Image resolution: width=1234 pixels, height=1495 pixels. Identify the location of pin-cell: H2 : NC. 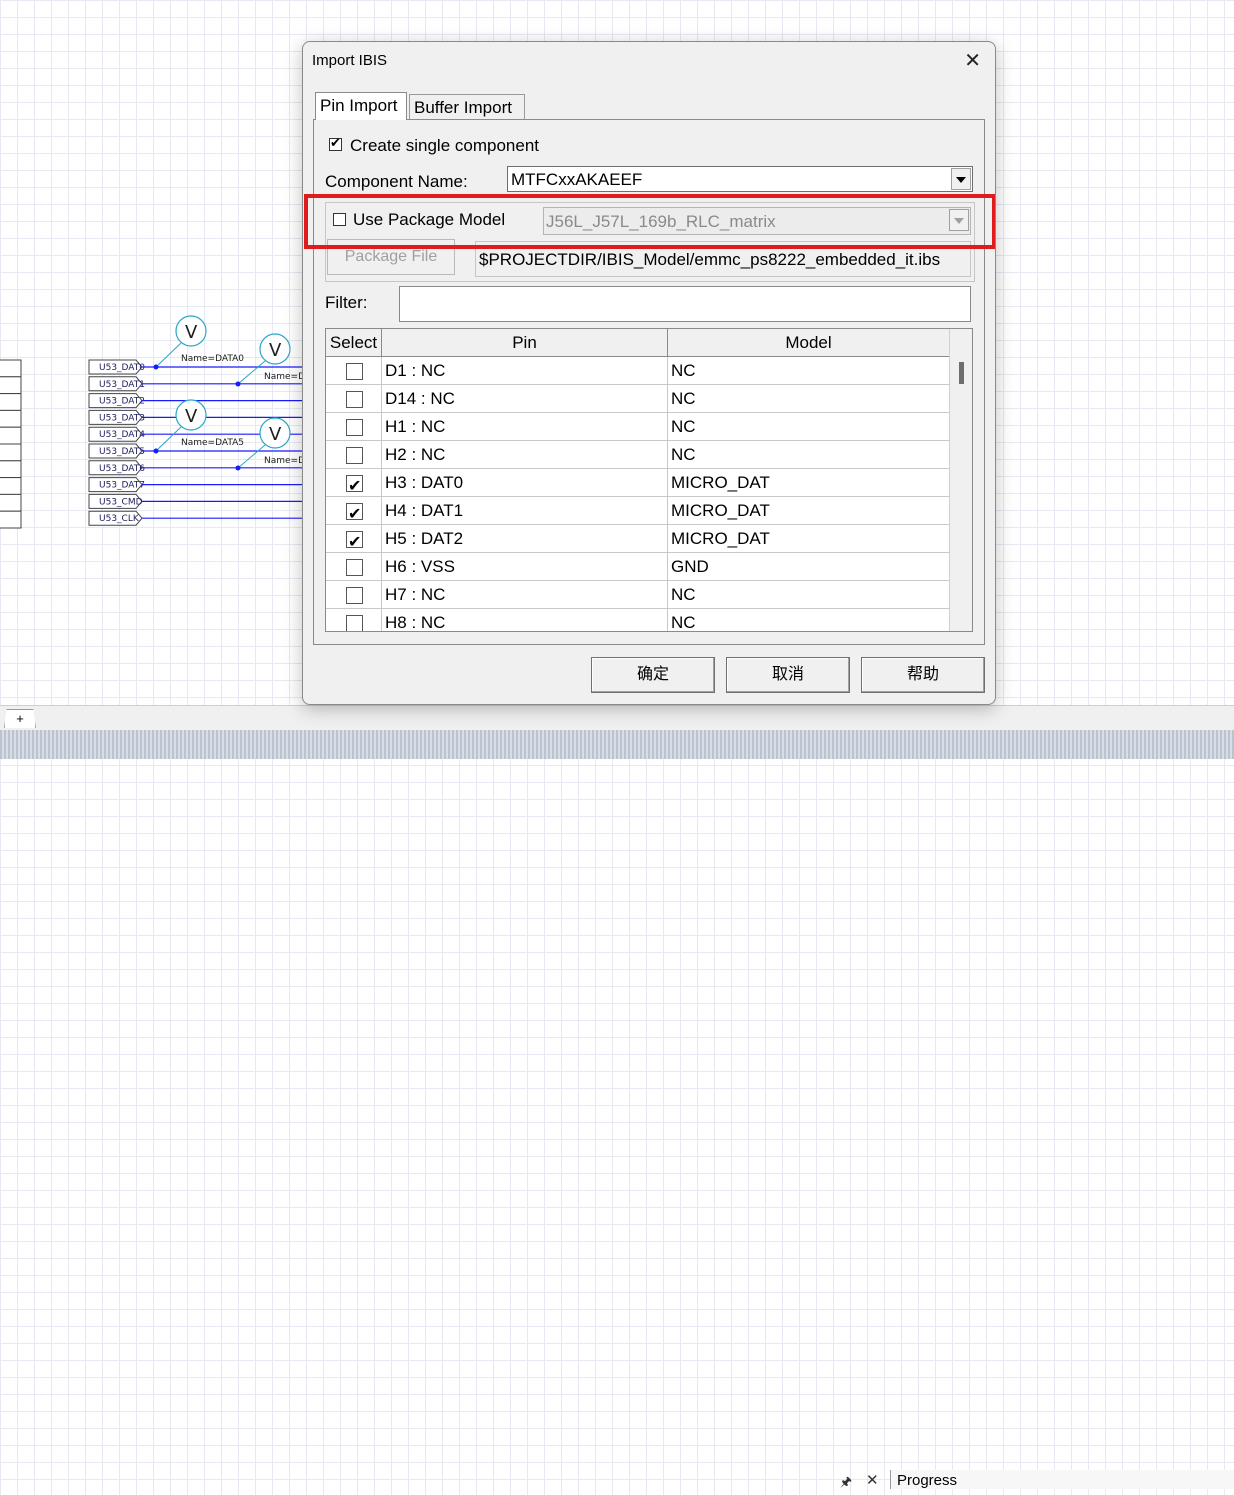
(525, 455).